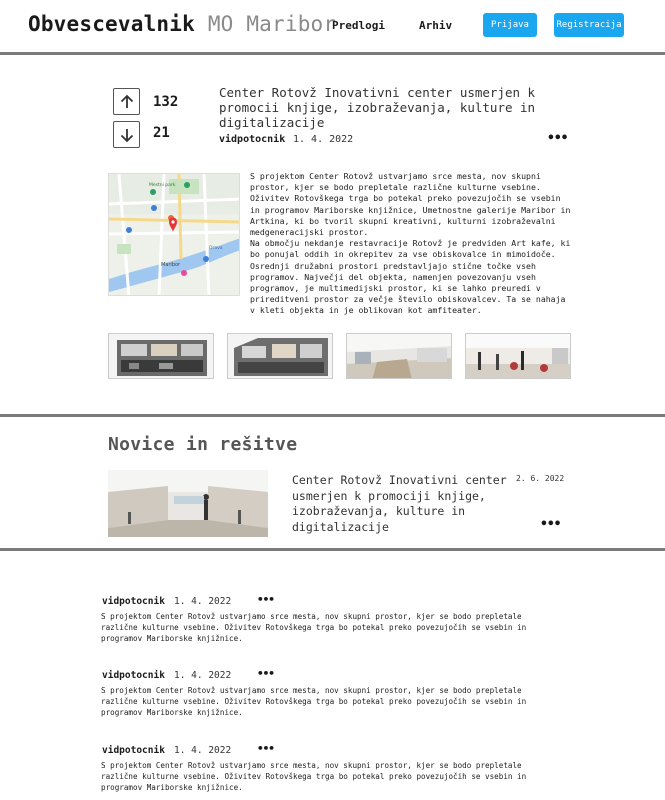 The height and width of the screenshot is (800, 665). I want to click on downvote-button, so click(126, 134).